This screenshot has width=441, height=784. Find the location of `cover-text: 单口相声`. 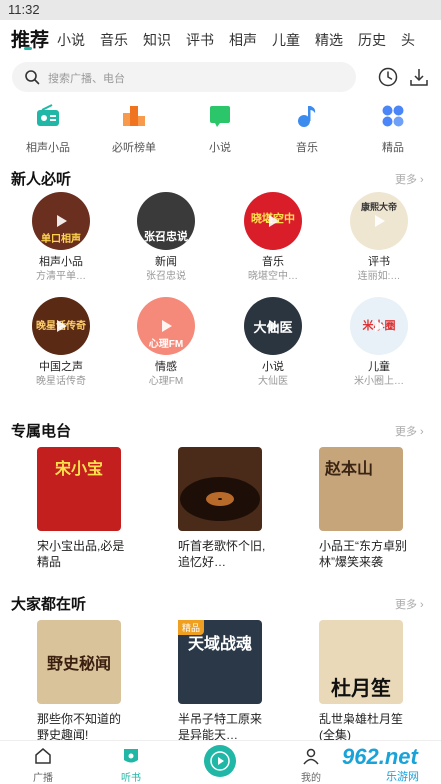

cover-text: 单口相声 is located at coordinates (61, 239).